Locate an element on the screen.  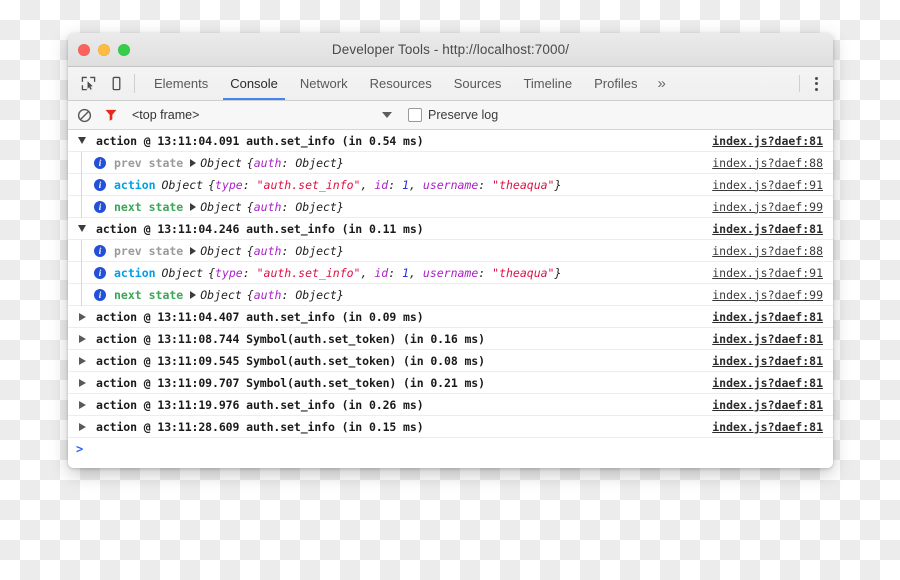
device-toolbar-icon is located at coordinates (116, 84).